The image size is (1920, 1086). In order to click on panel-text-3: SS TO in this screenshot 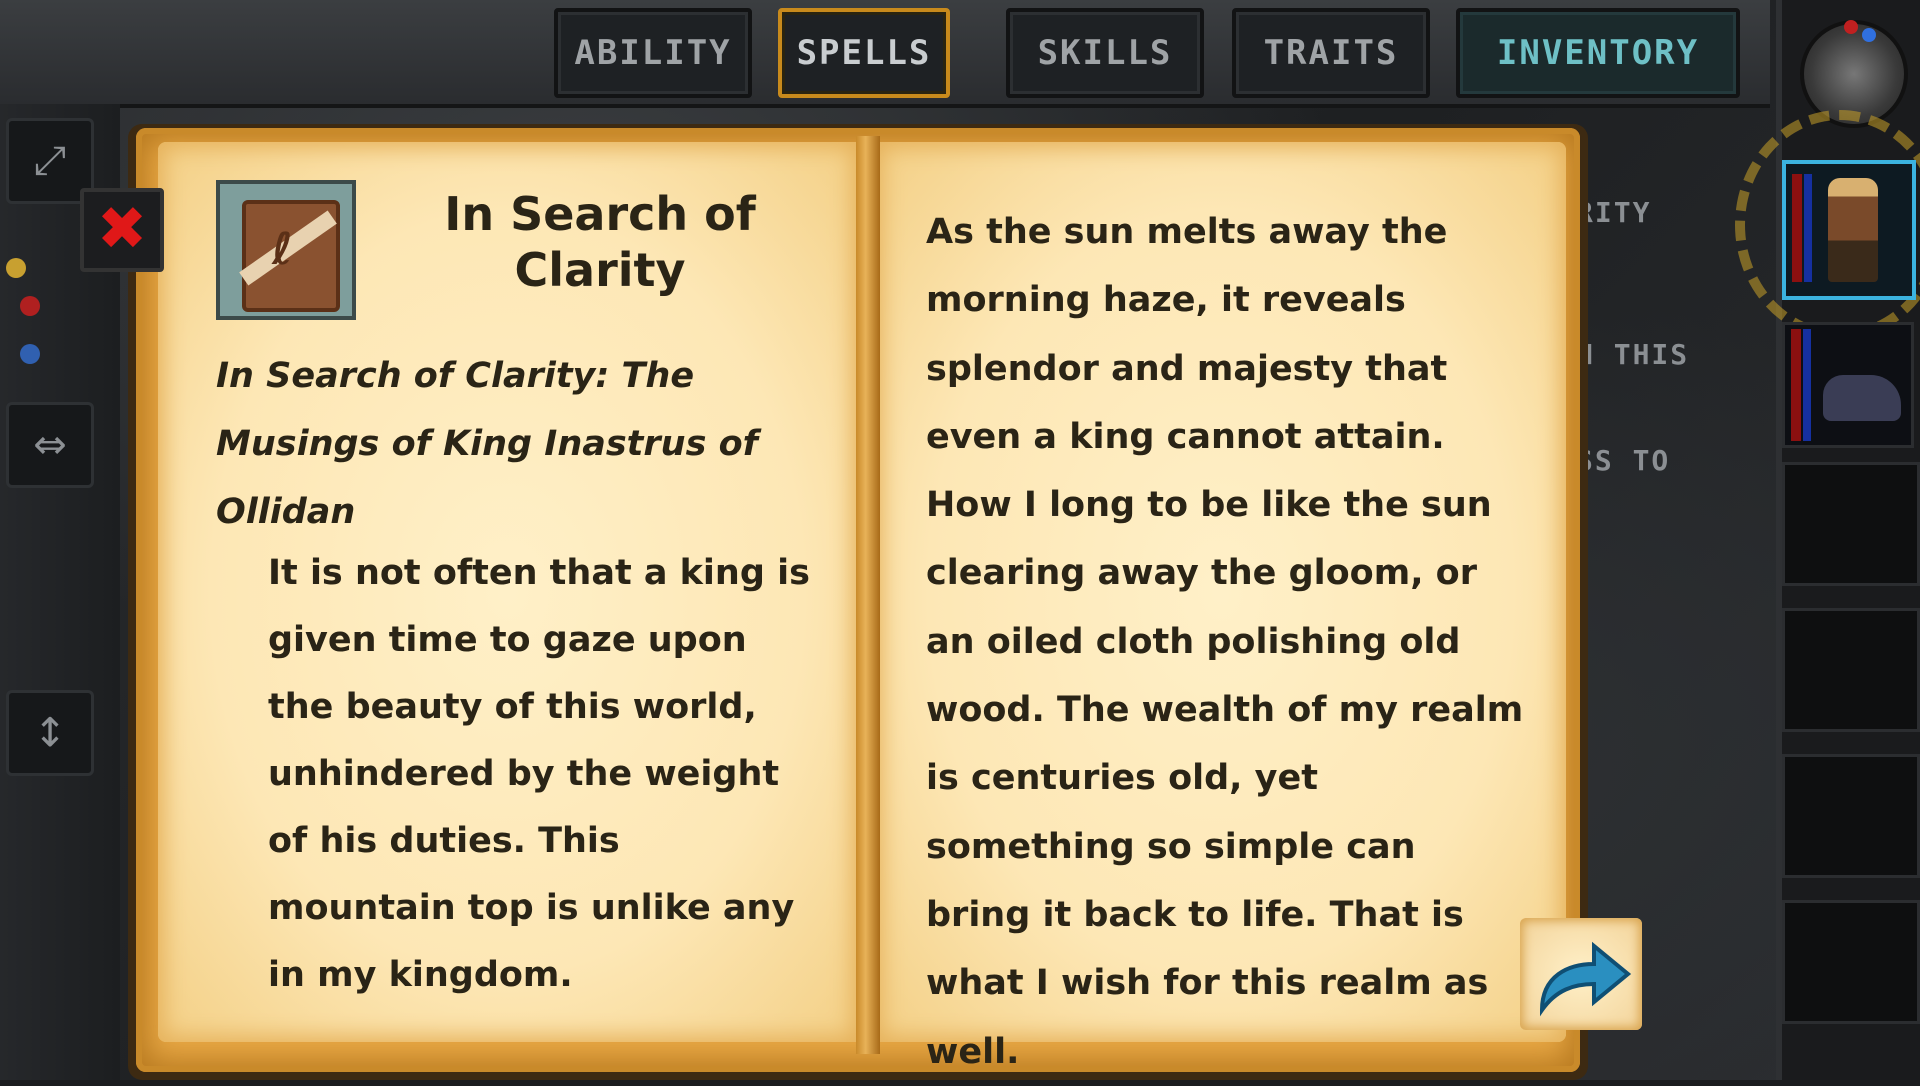, I will do `click(1623, 460)`.